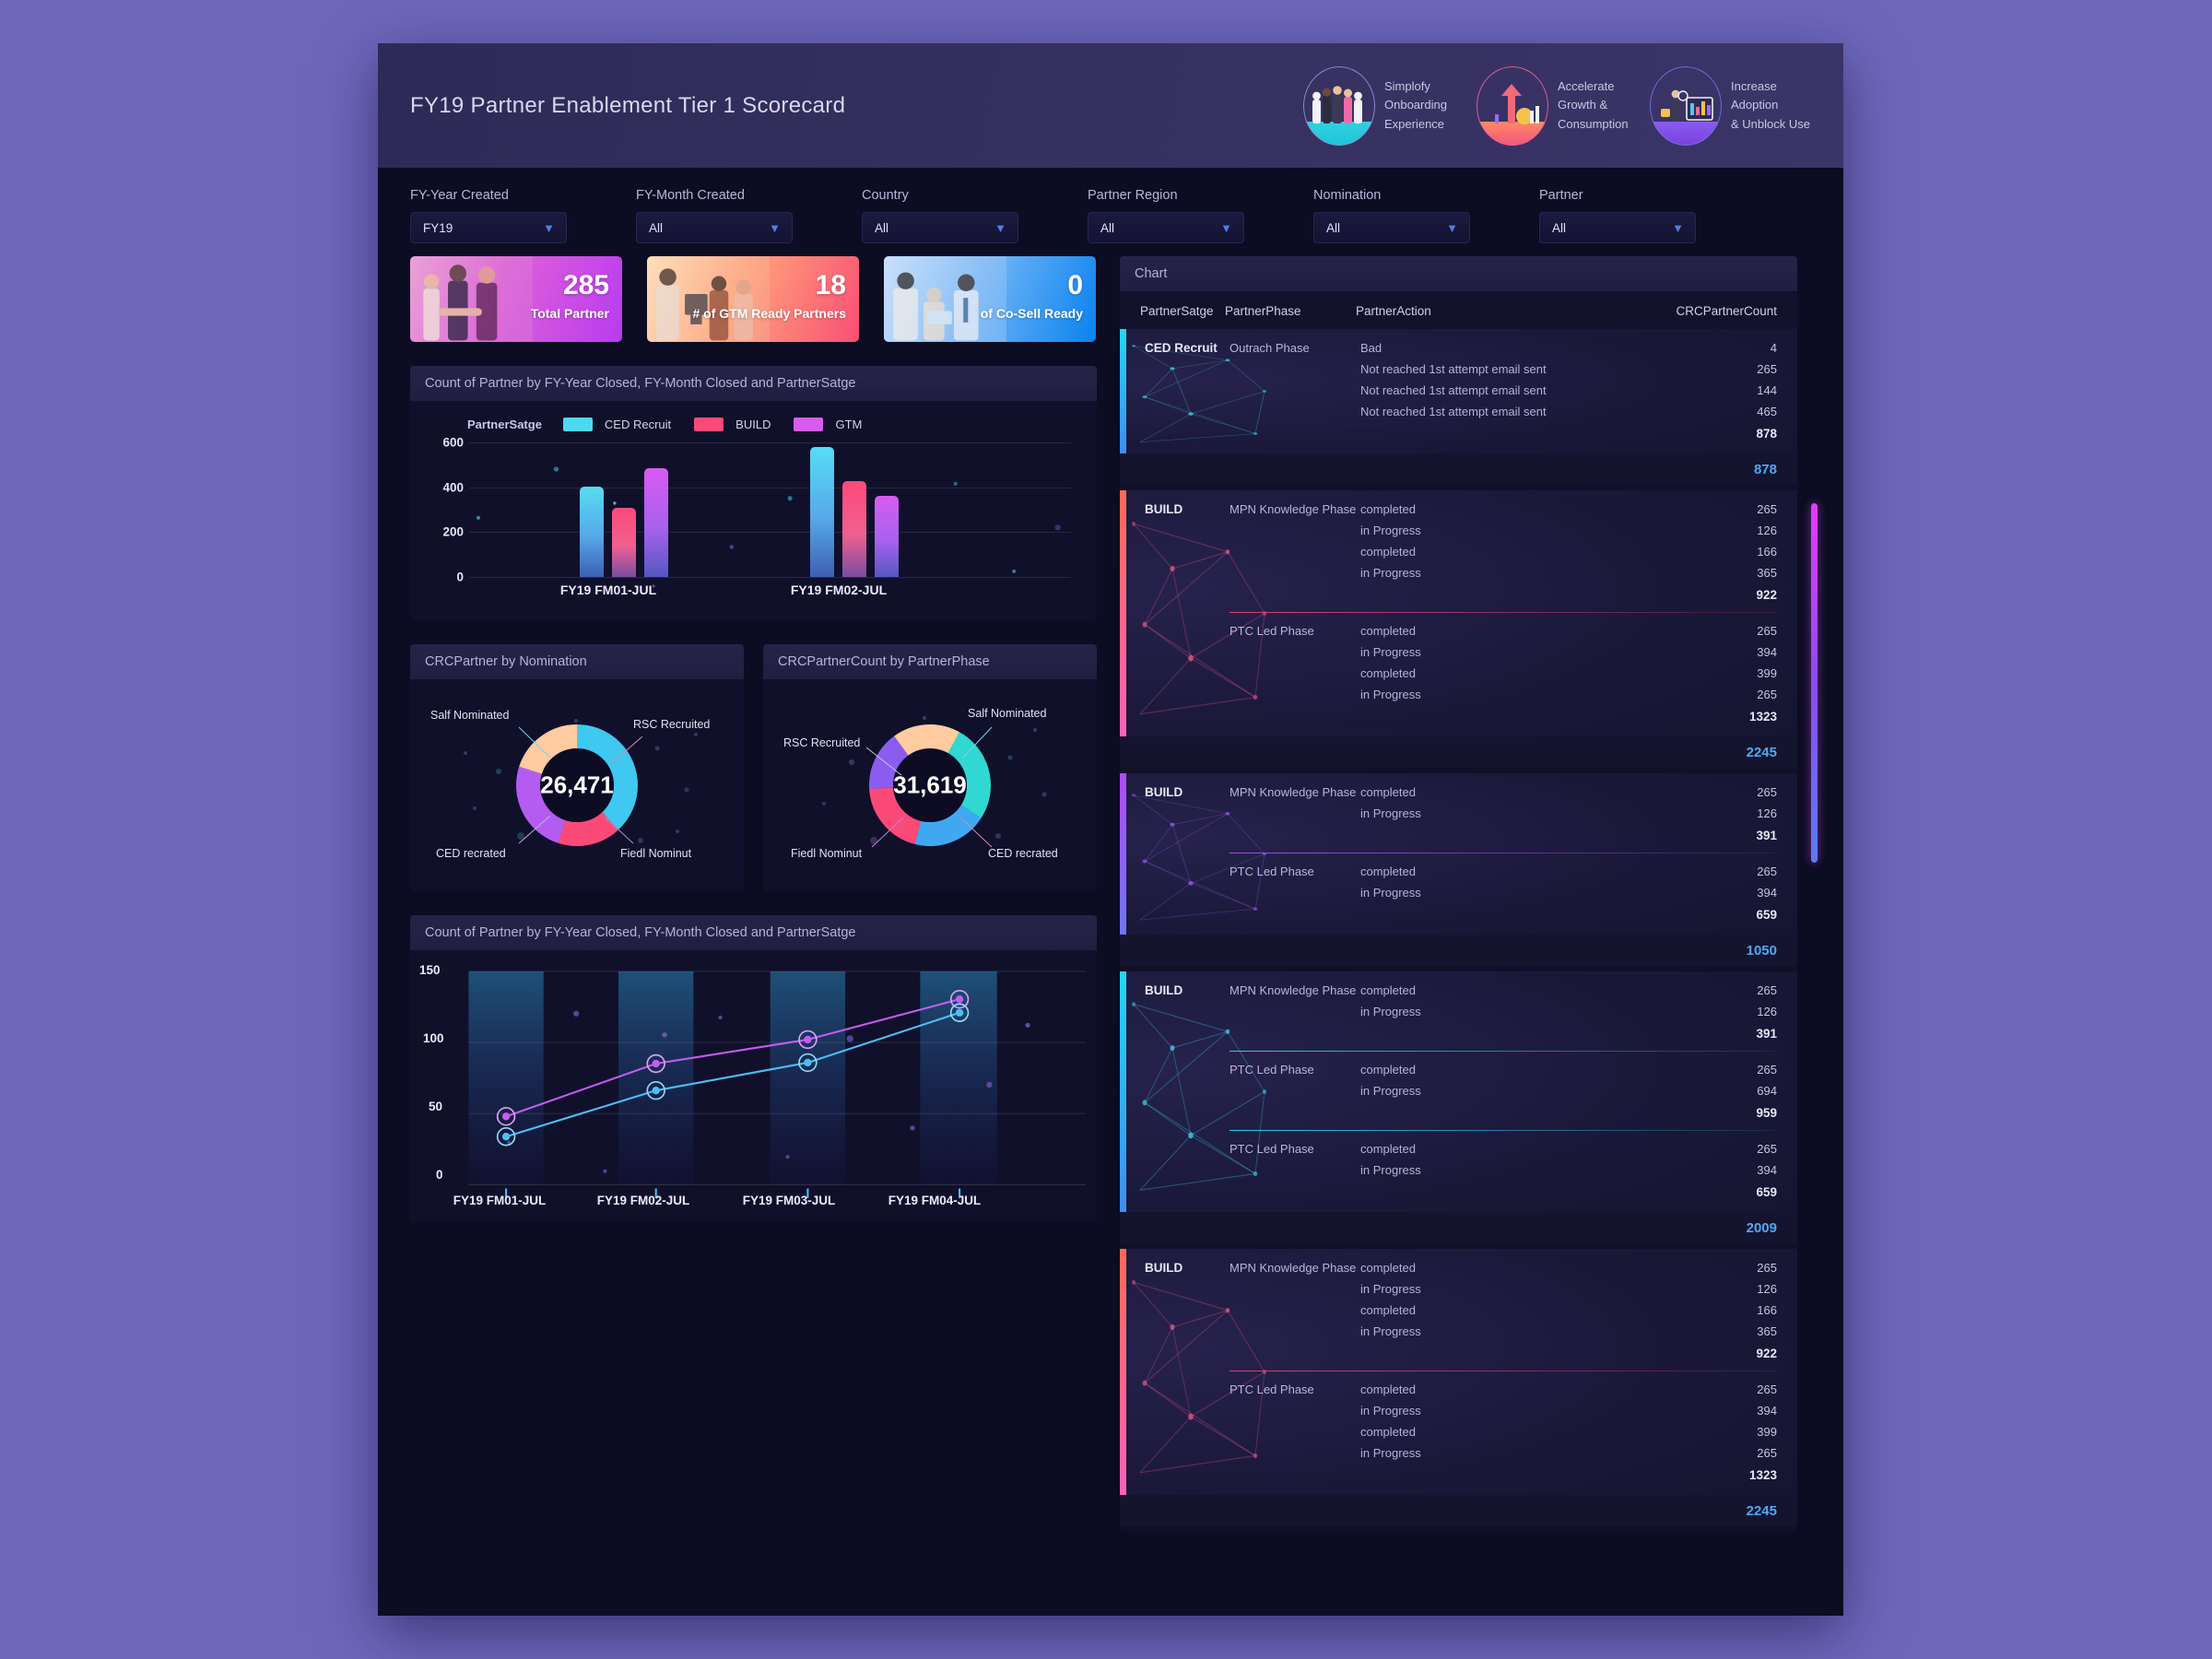  I want to click on x-tick-label: FY19 FM04-JUL, so click(935, 1200).